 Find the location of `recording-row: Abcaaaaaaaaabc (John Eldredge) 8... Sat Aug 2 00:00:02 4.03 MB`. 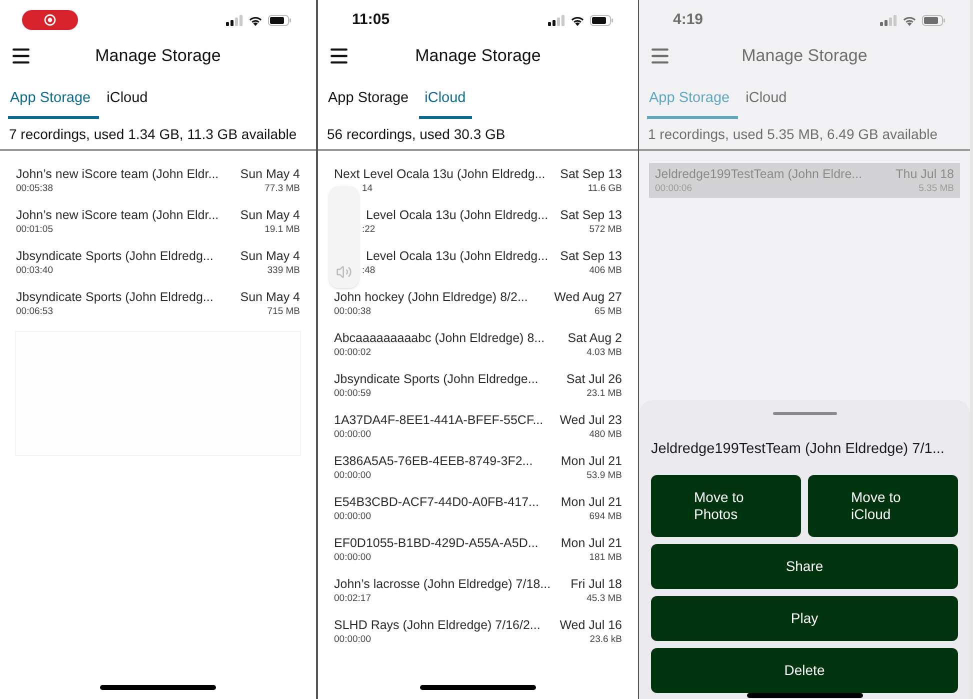

recording-row: Abcaaaaaaaaabc (John Eldredge) 8... Sat Aug 2 00:00:02 4.03 MB is located at coordinates (478, 344).